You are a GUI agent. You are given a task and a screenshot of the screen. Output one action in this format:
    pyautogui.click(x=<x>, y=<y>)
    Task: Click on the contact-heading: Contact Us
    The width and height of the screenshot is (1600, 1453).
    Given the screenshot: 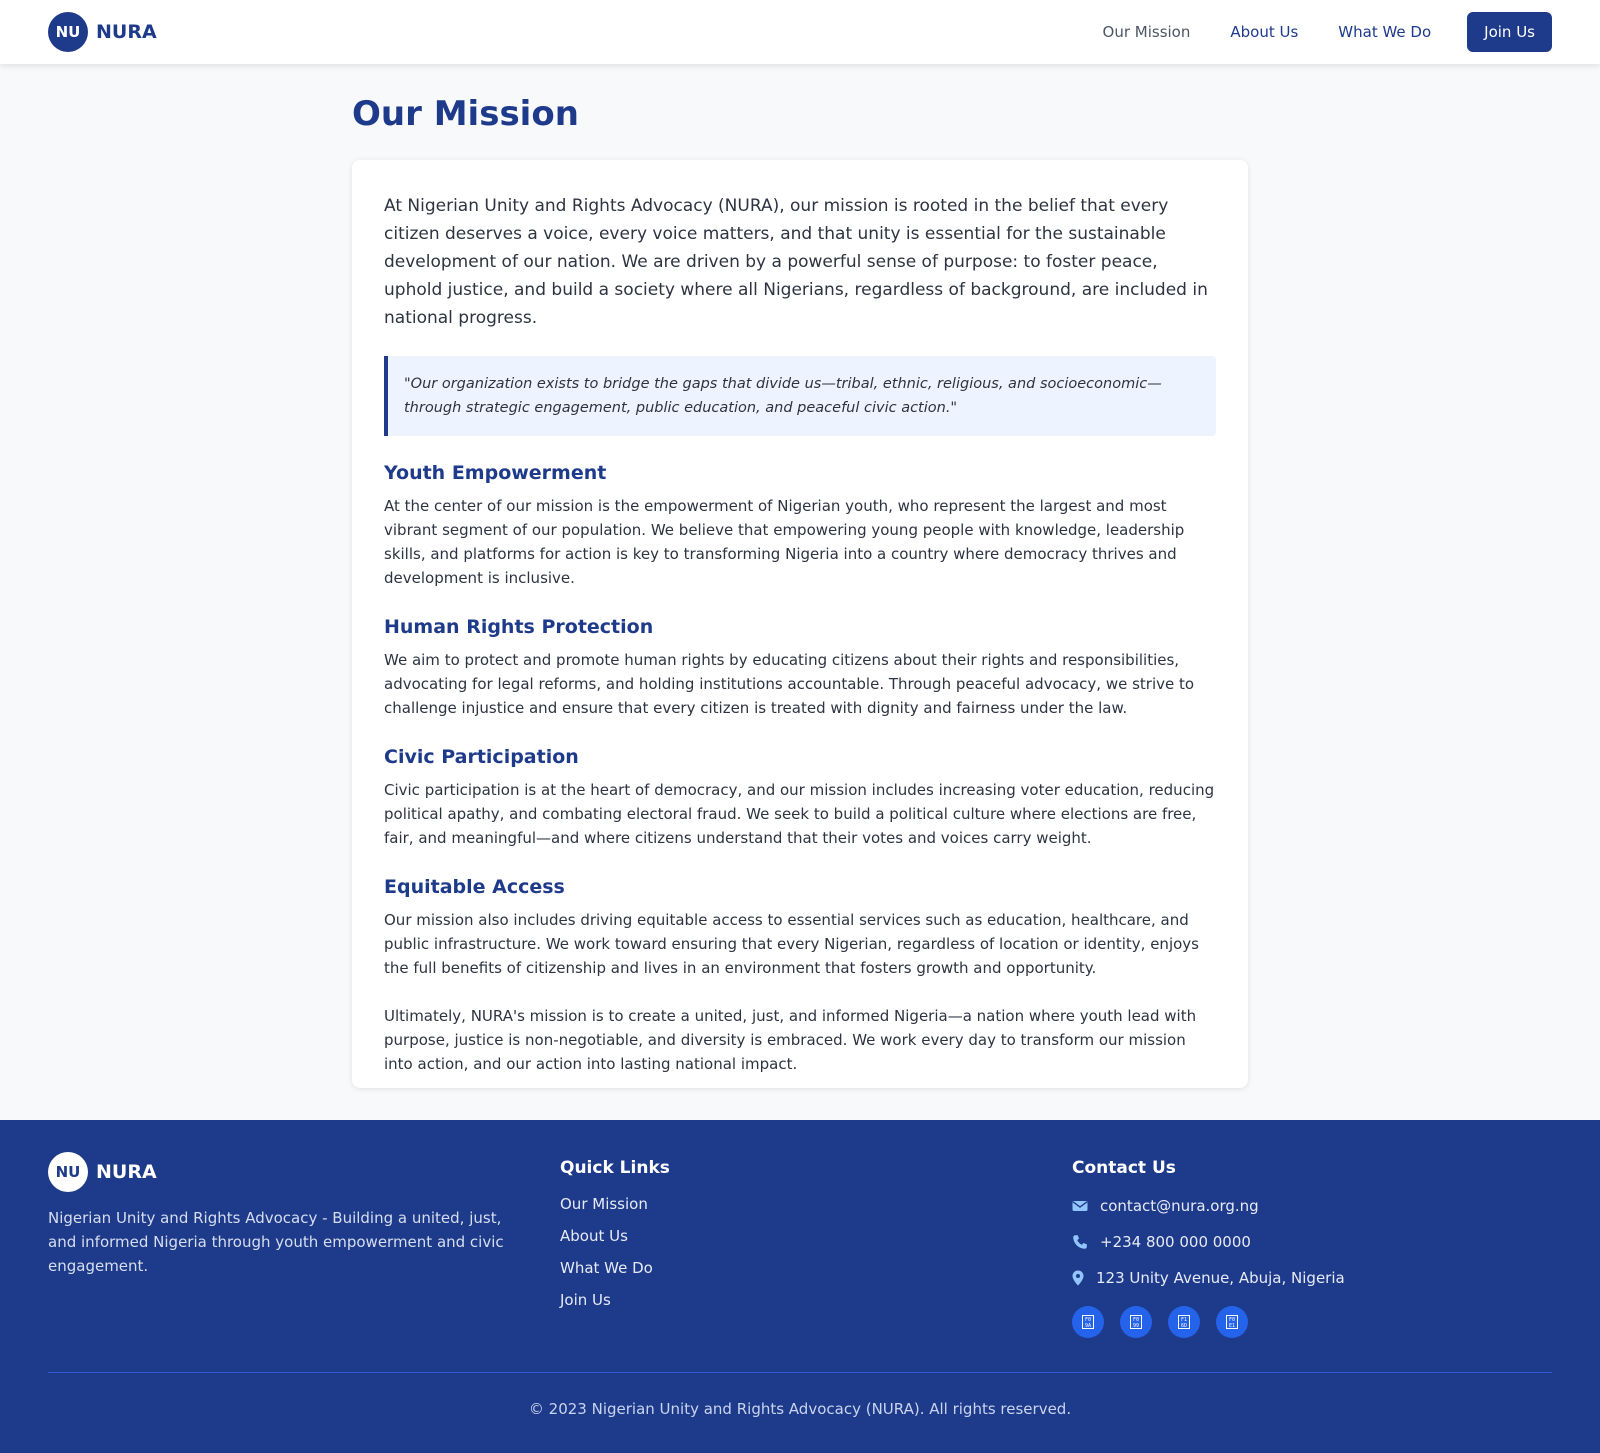 What is the action you would take?
    pyautogui.click(x=1124, y=1168)
    